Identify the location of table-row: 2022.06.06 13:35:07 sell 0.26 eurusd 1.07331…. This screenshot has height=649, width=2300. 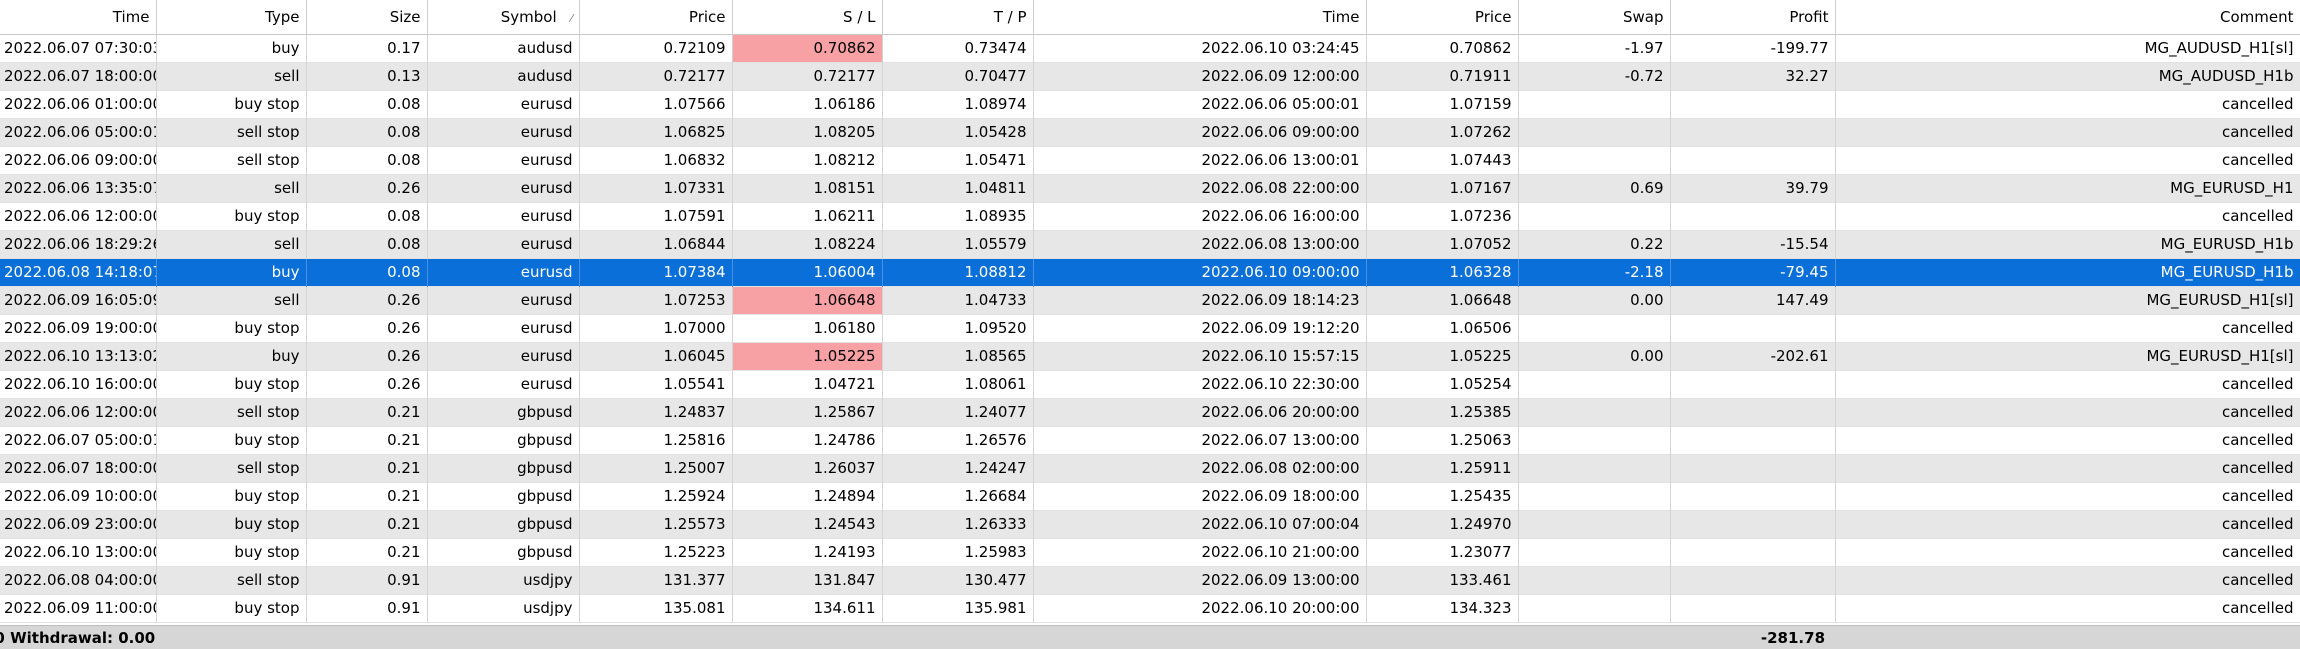
(1150, 188).